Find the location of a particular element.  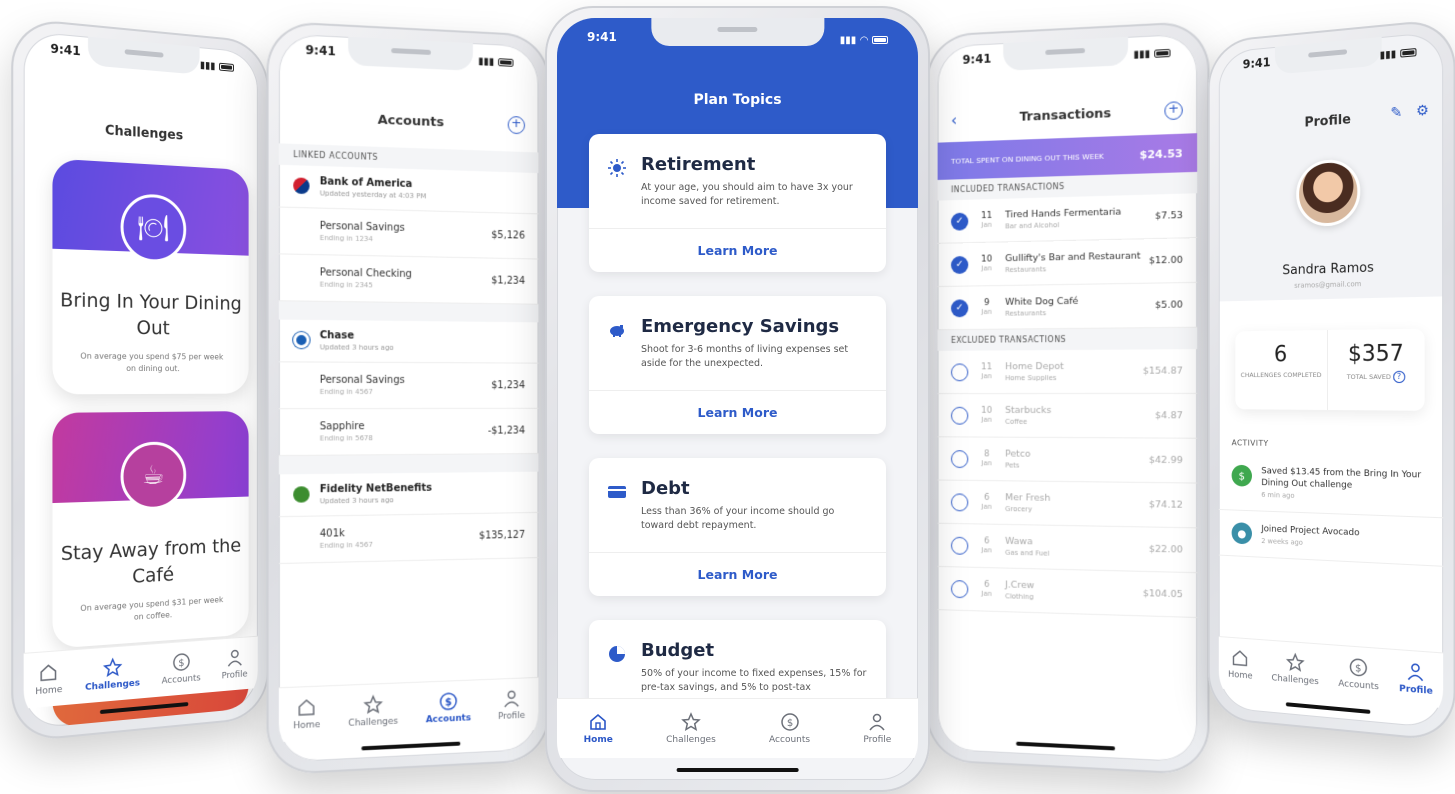

transaction-info: Starbucks Coffee is located at coordinates (1076, 415).